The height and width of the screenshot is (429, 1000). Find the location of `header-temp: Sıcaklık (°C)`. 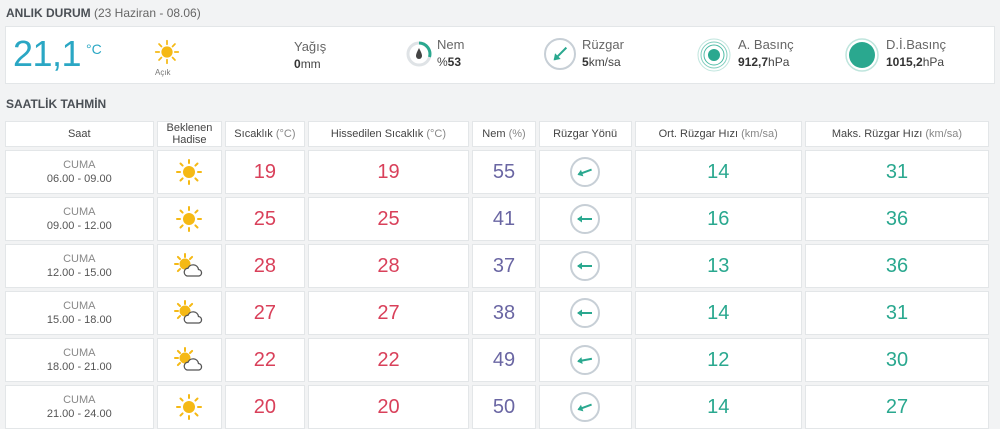

header-temp: Sıcaklık (°C) is located at coordinates (265, 134).